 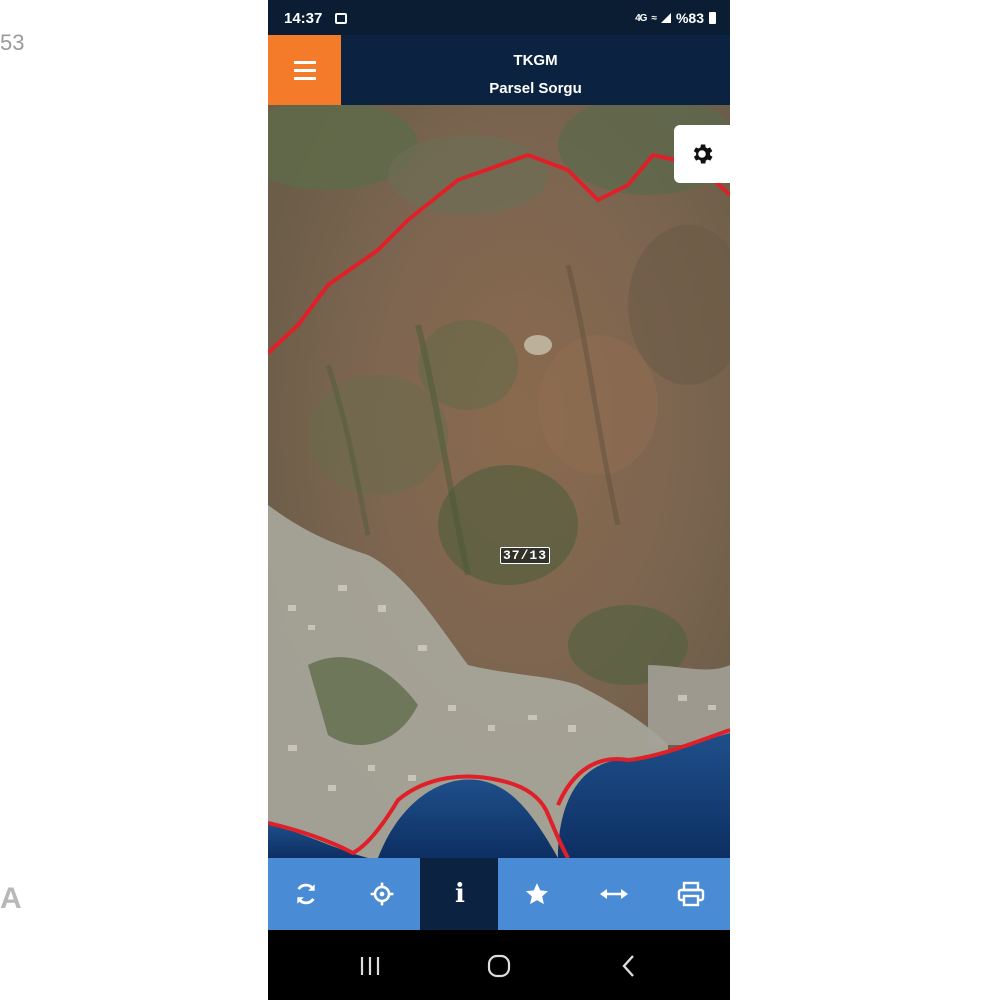 I want to click on home-button, so click(x=499, y=966).